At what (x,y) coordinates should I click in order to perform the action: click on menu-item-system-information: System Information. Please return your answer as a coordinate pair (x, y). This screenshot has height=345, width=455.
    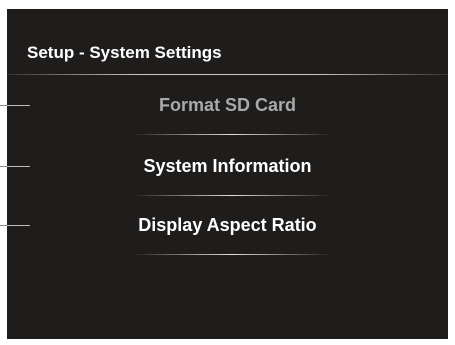
    Looking at the image, I should click on (227, 171).